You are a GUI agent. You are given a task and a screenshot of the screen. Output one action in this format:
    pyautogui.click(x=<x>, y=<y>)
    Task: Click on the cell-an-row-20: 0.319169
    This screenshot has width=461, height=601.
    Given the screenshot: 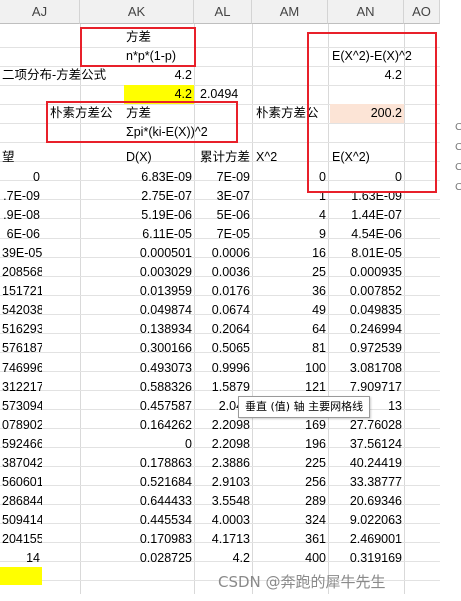 What is the action you would take?
    pyautogui.click(x=367, y=558)
    